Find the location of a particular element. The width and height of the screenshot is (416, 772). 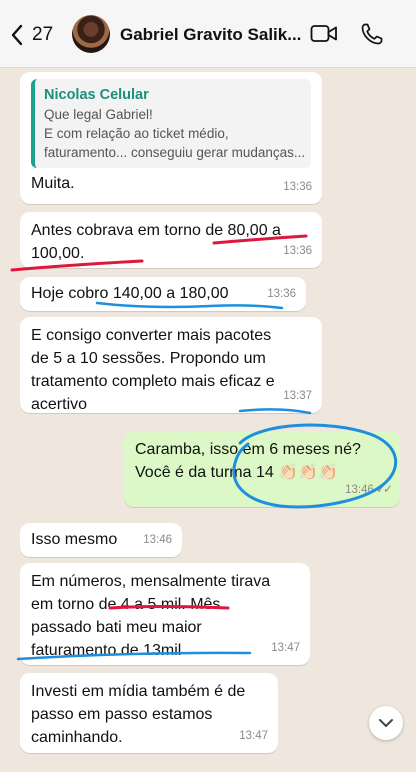

message-text-line: de 5 a 10 sessões. Propondo um is located at coordinates (148, 358).